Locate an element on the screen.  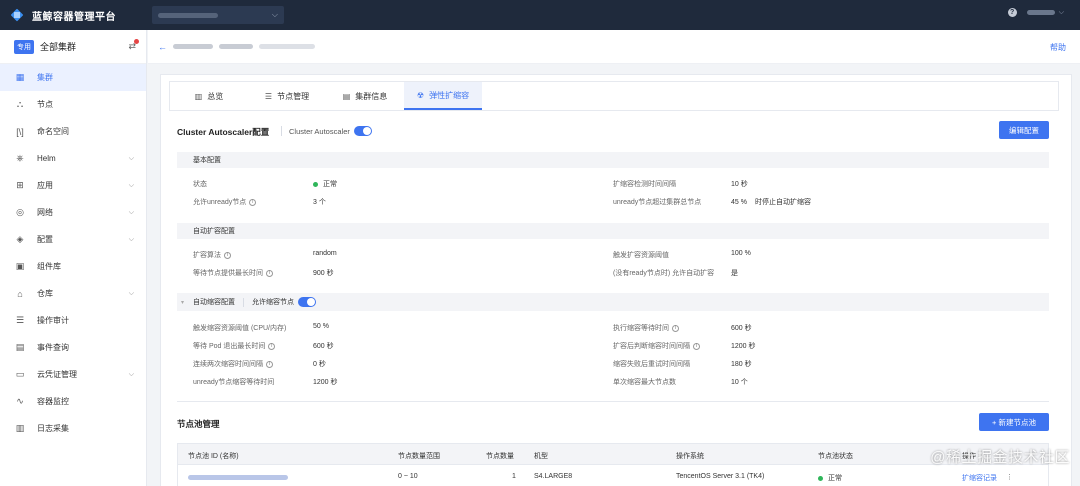
sidebar-item-11: ▭ 云凭证管理 ⌵ is located at coordinates (73, 374).